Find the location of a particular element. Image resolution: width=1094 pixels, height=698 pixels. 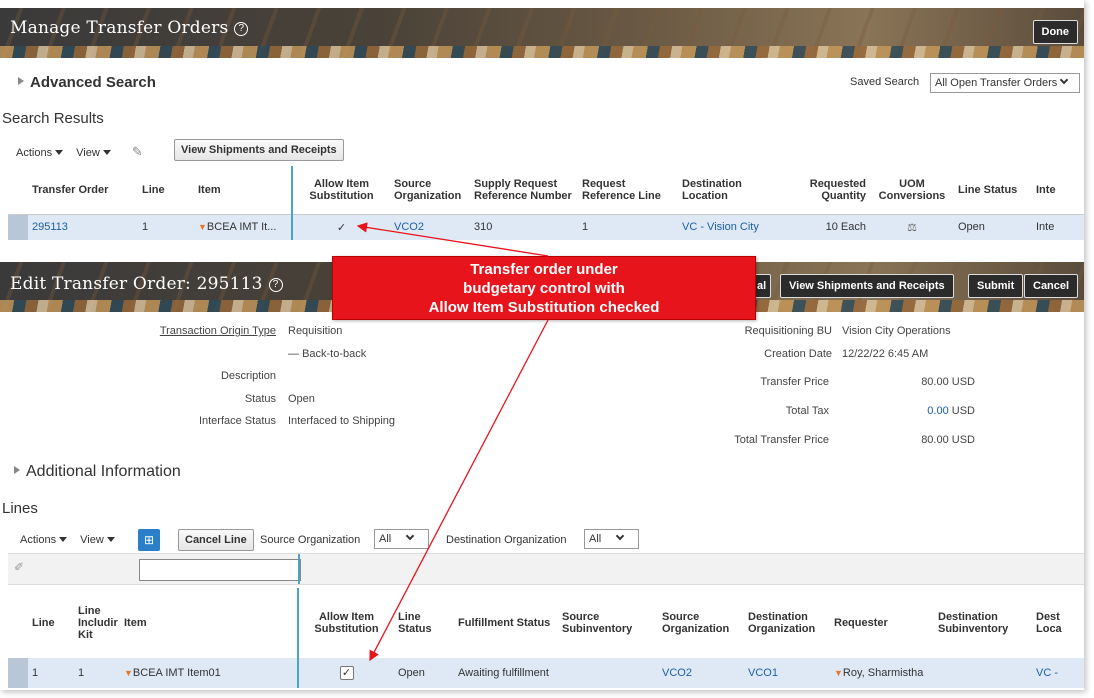

item-text: BCEA IMT Item01 is located at coordinates (176, 673).